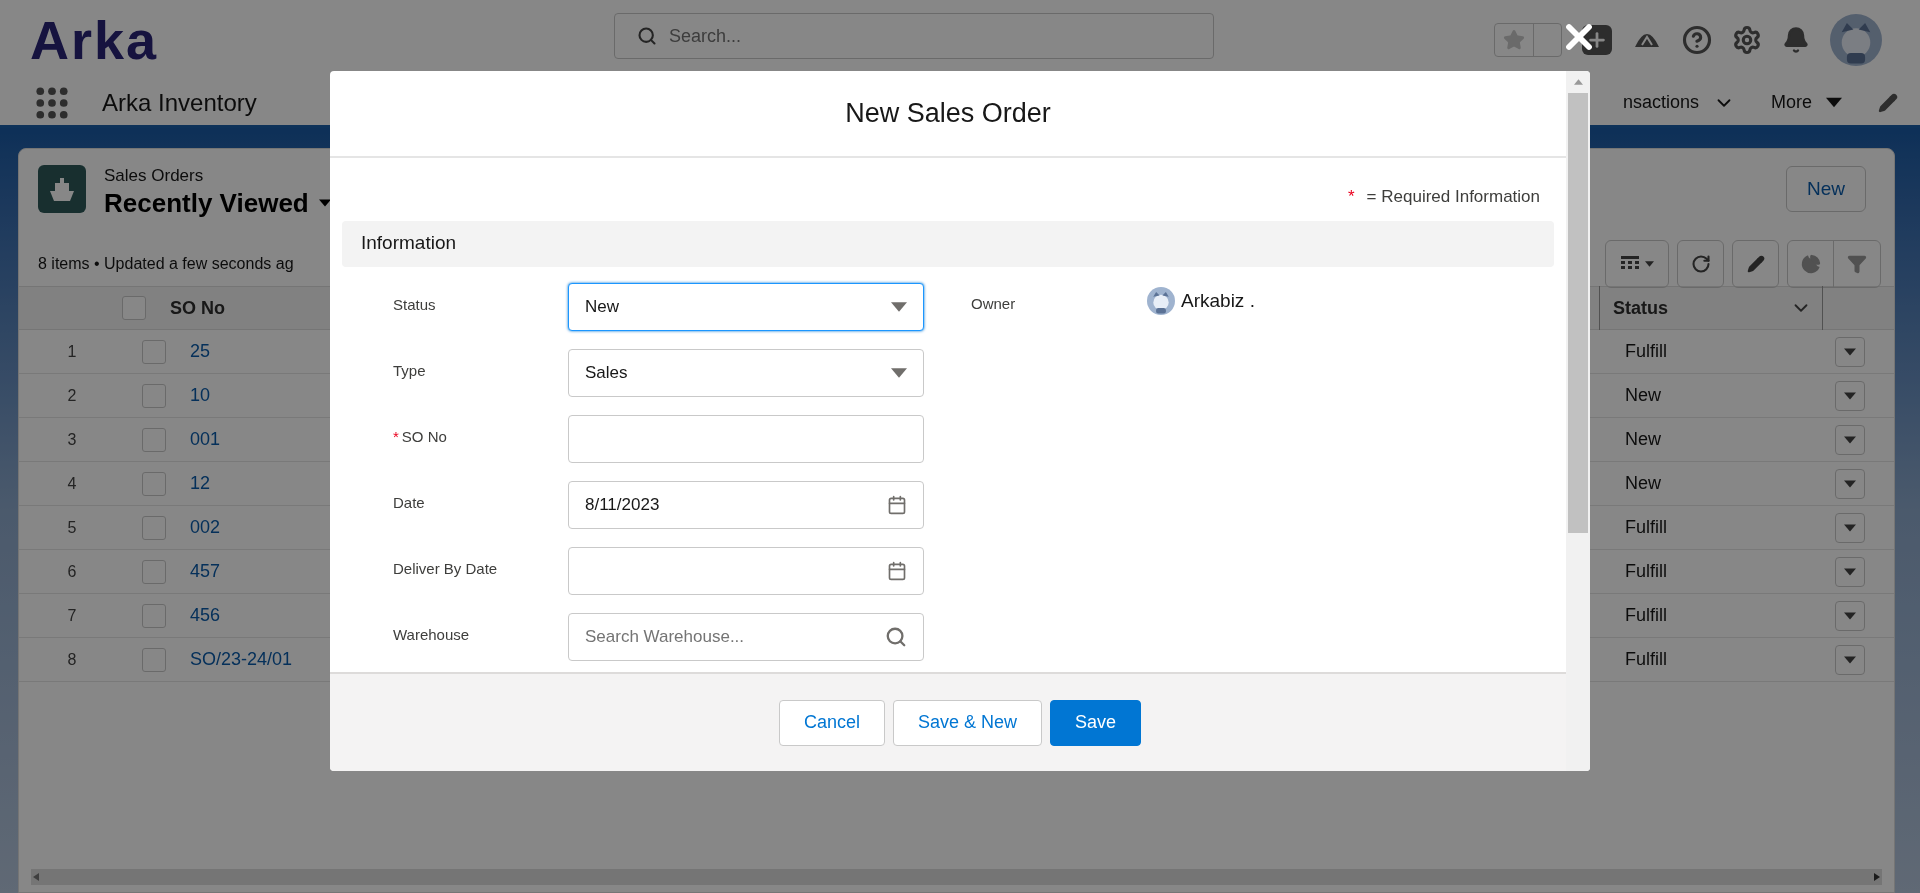  Describe the element at coordinates (200, 395) in the screenshot. I see `so-number-link: 10` at that location.